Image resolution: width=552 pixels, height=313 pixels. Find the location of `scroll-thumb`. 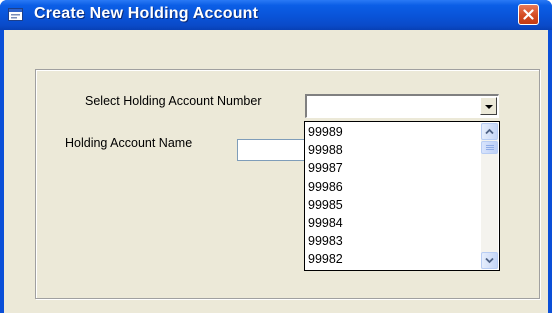

scroll-thumb is located at coordinates (489, 147).